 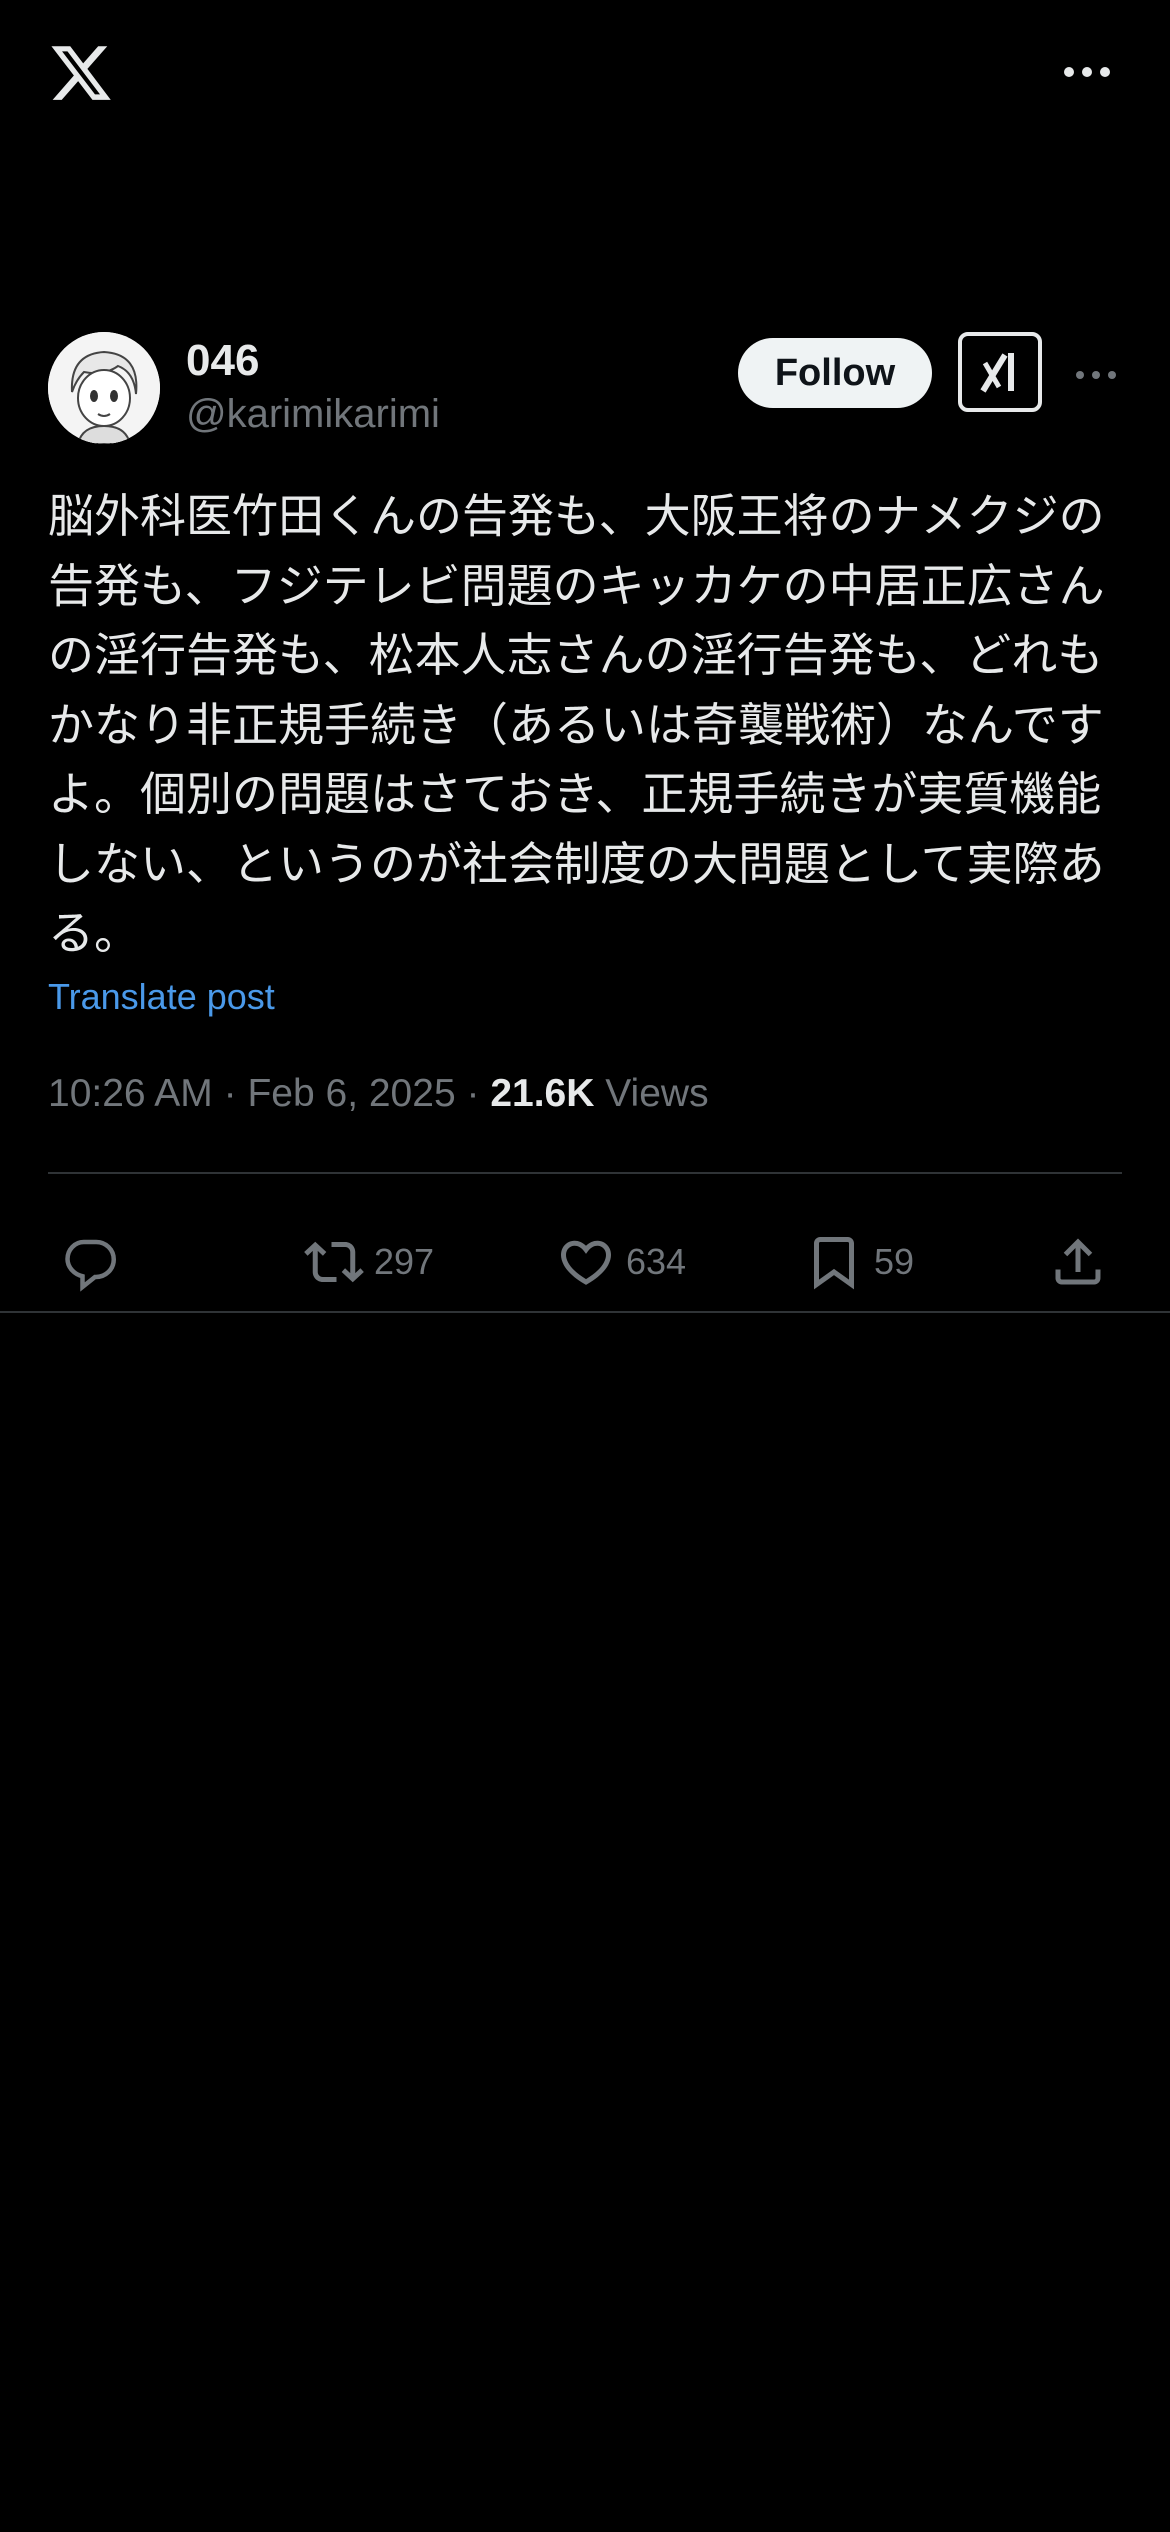 I want to click on grok-button, so click(x=1000, y=372).